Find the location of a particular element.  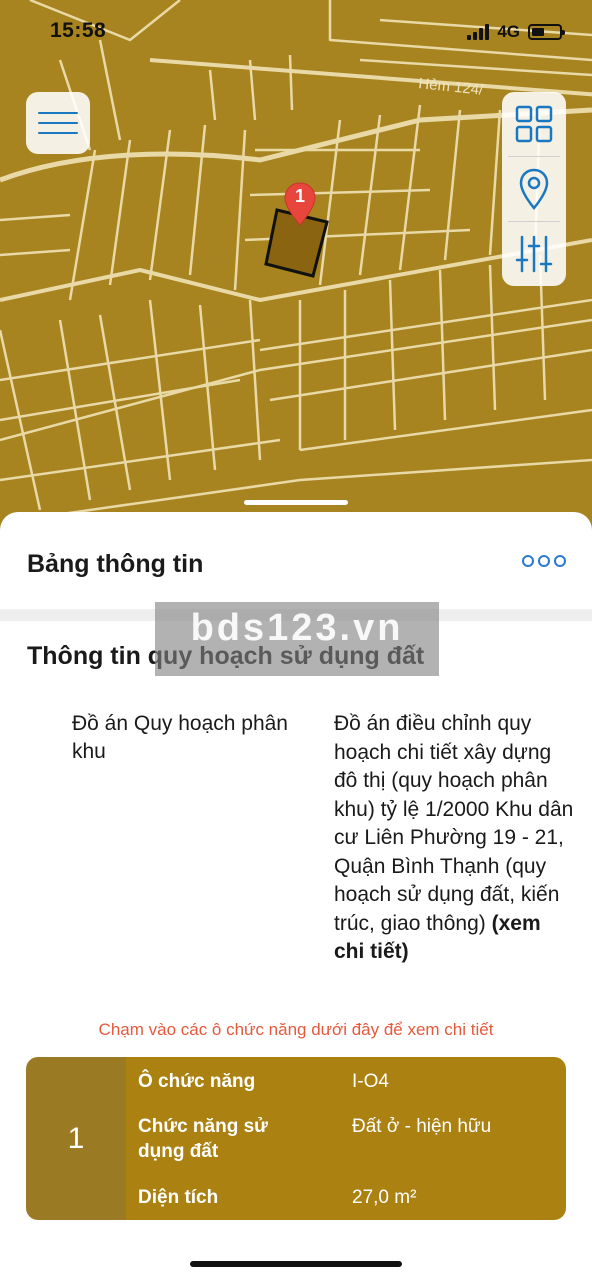

my-location-button is located at coordinates (534, 189).